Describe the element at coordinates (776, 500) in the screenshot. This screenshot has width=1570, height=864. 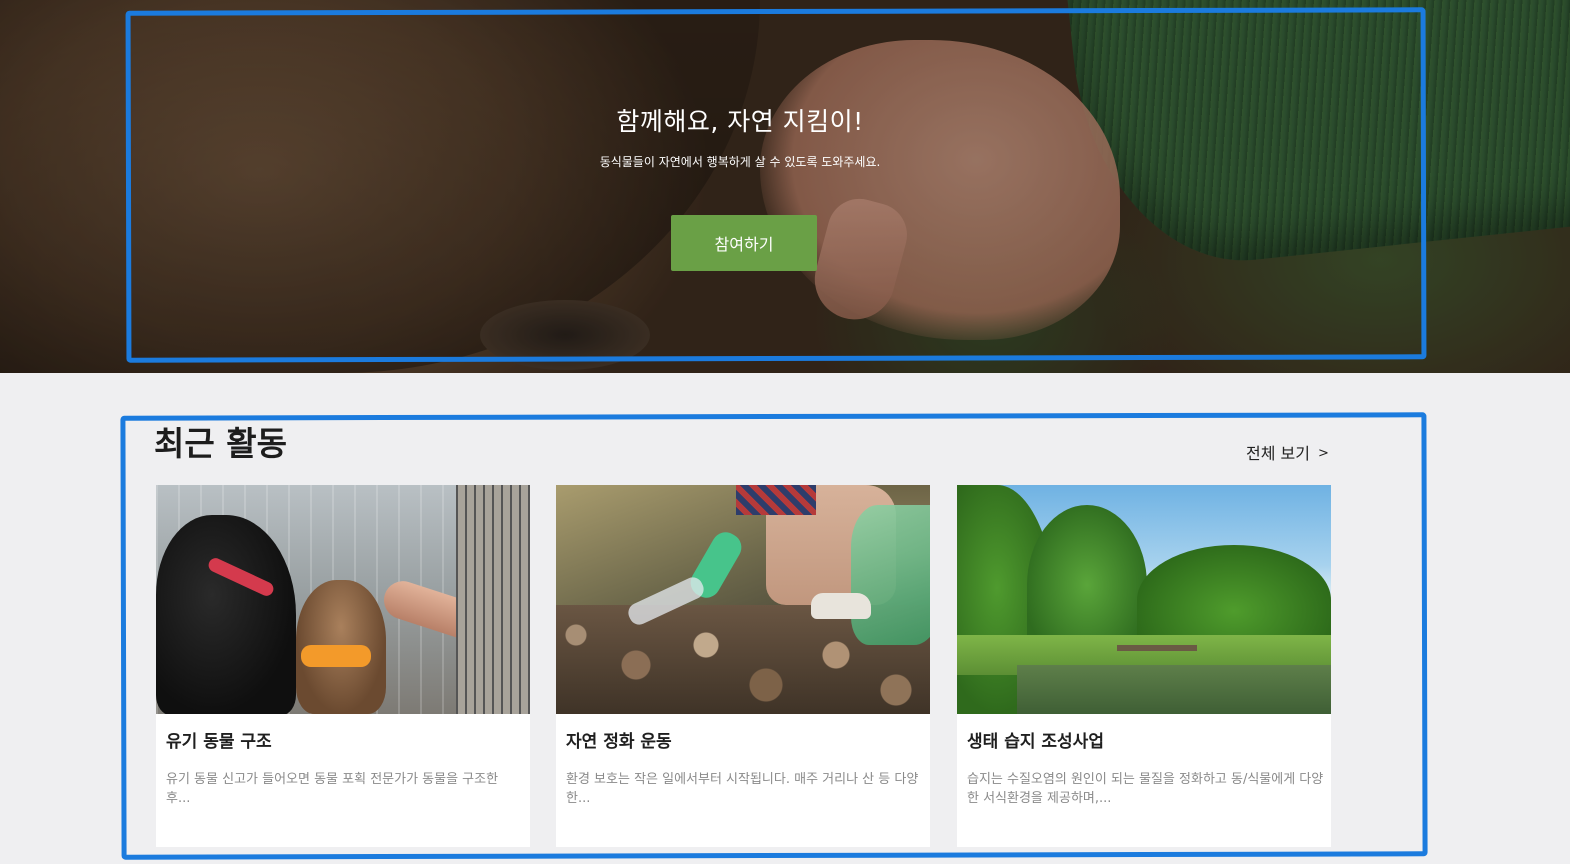
I see `plaid-shirt-shape` at that location.